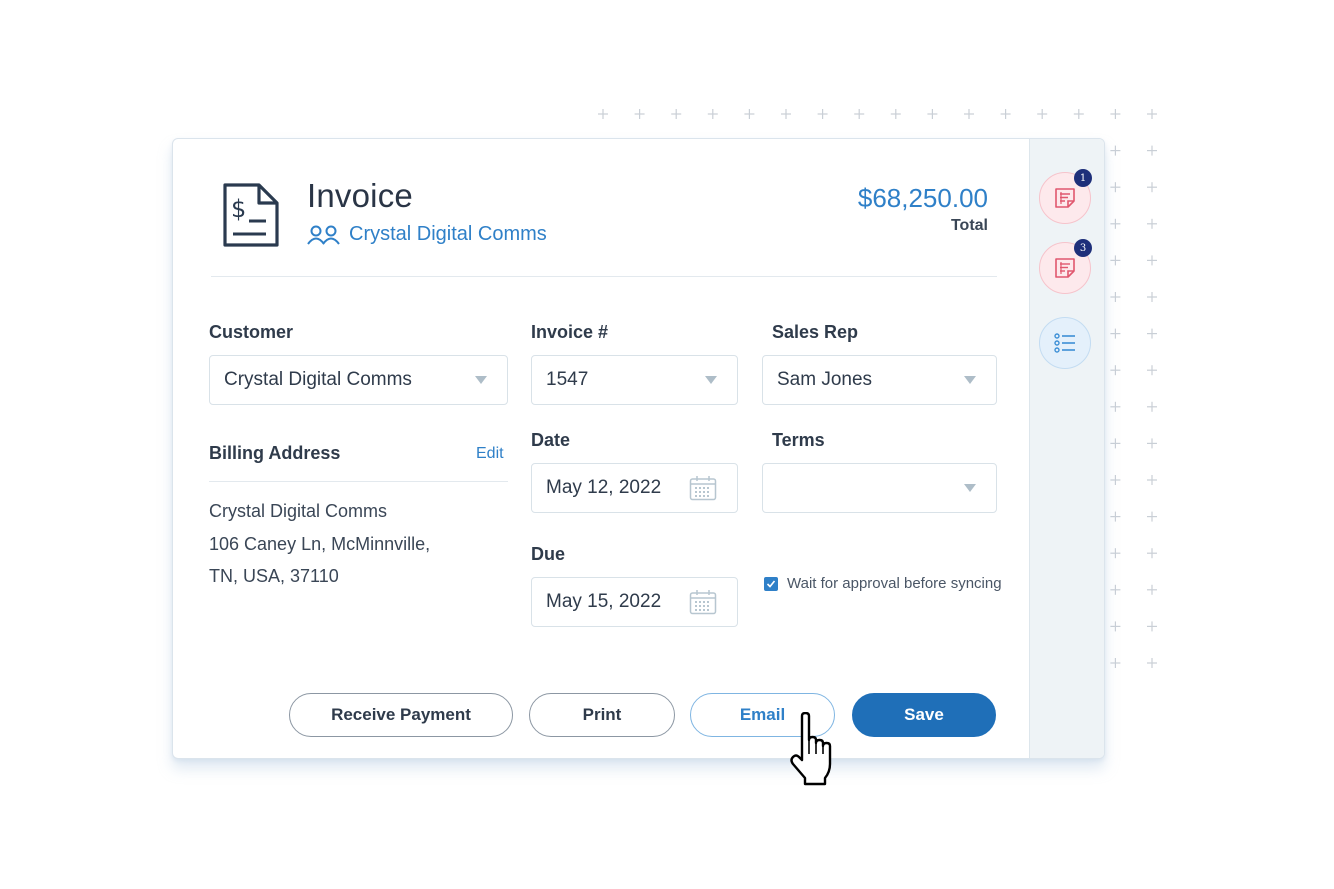 Image resolution: width=1334 pixels, height=889 pixels. Describe the element at coordinates (251, 215) in the screenshot. I see `invoice-document-icon: $` at that location.